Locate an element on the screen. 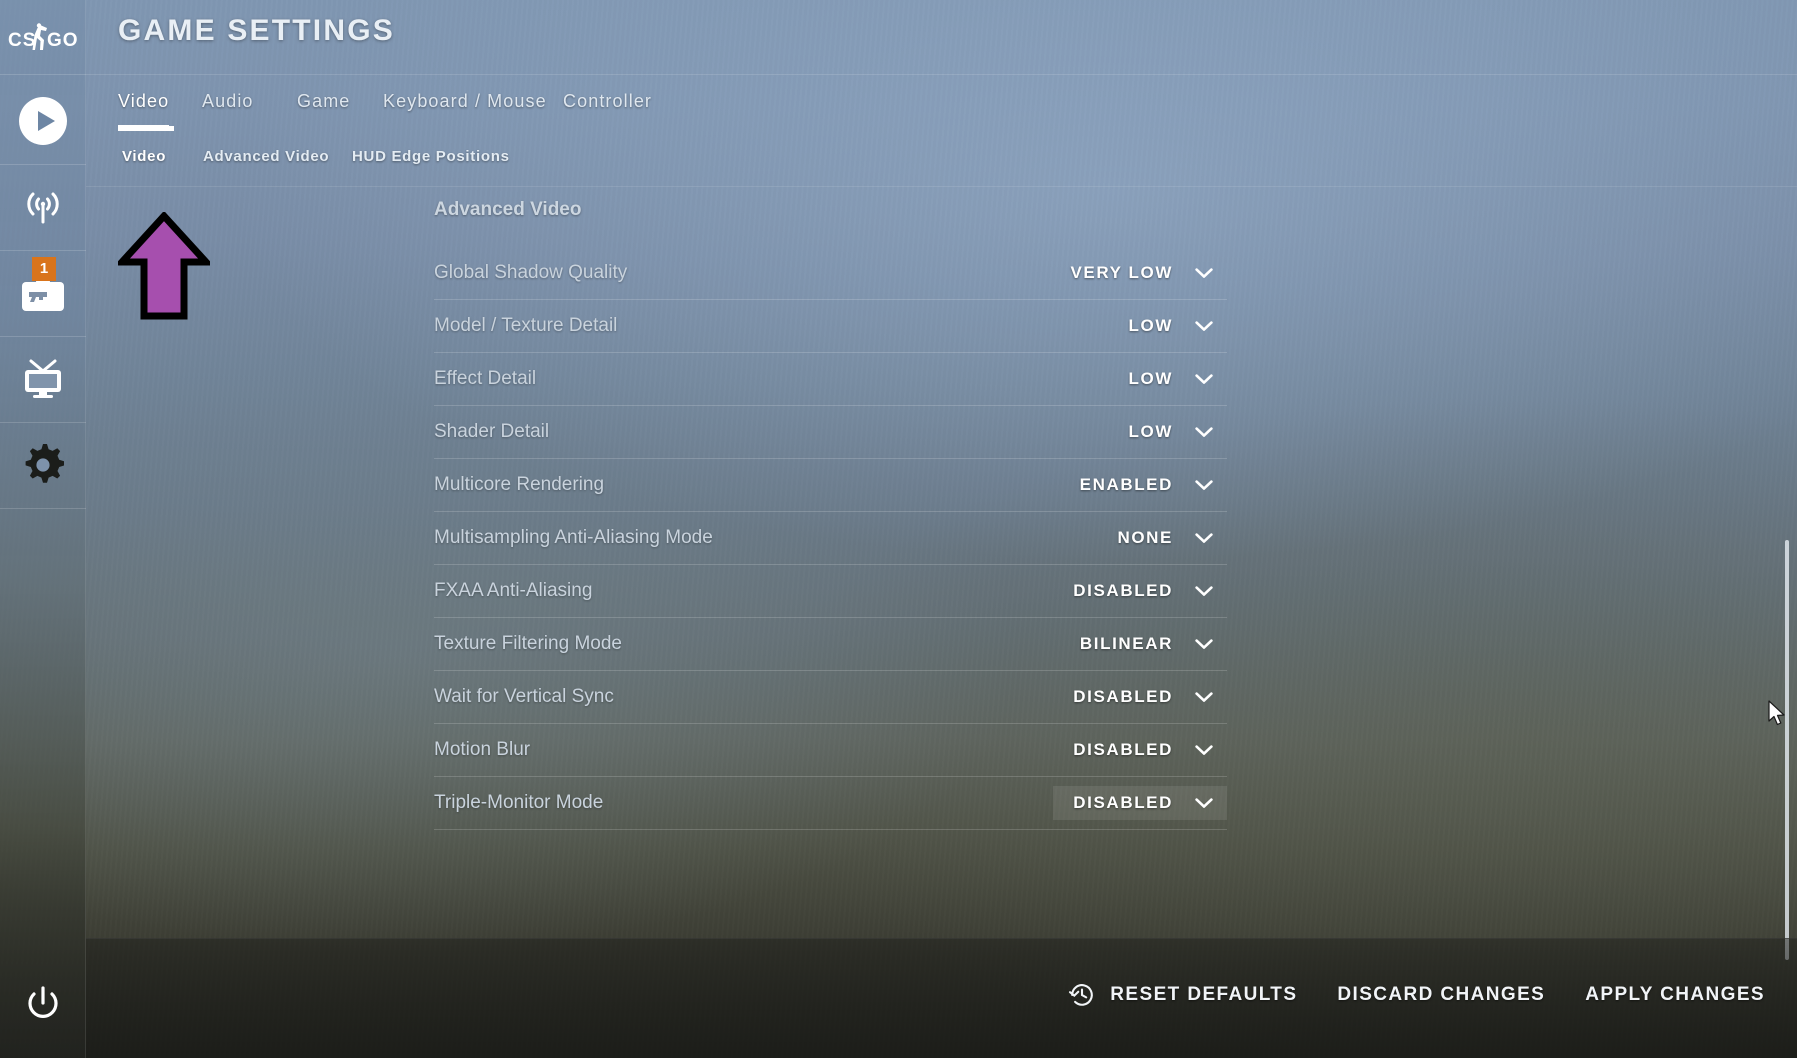 The width and height of the screenshot is (1797, 1058). sidebar-item-play is located at coordinates (43, 121).